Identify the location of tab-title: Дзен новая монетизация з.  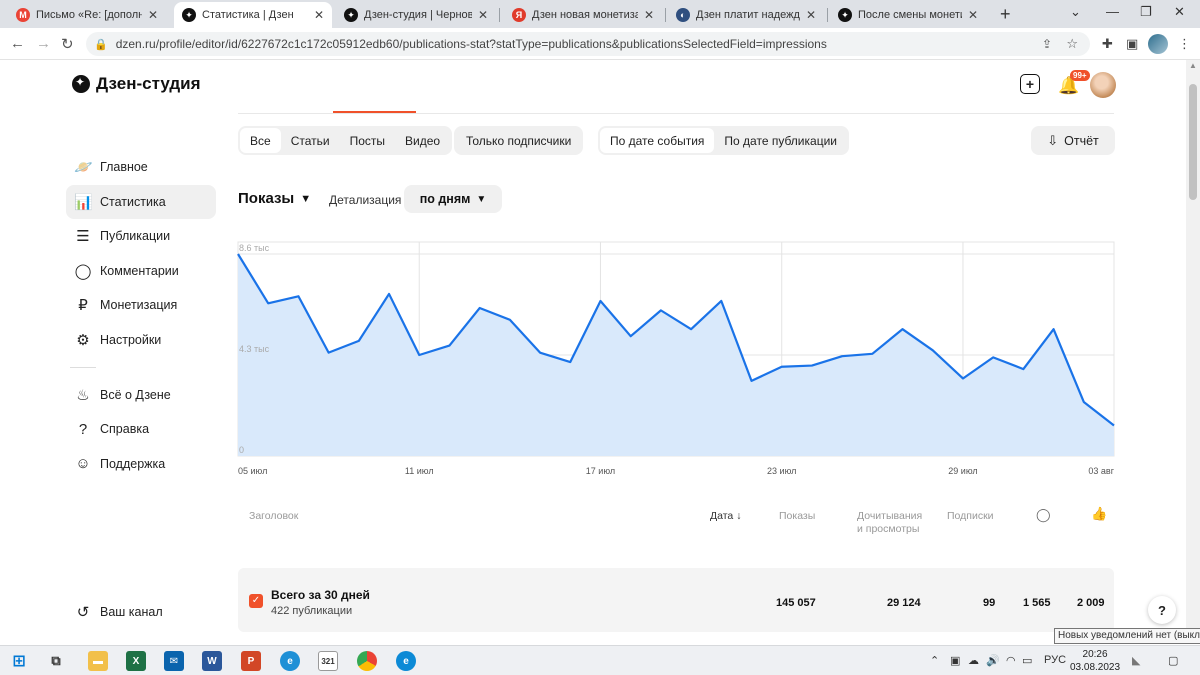
(585, 15).